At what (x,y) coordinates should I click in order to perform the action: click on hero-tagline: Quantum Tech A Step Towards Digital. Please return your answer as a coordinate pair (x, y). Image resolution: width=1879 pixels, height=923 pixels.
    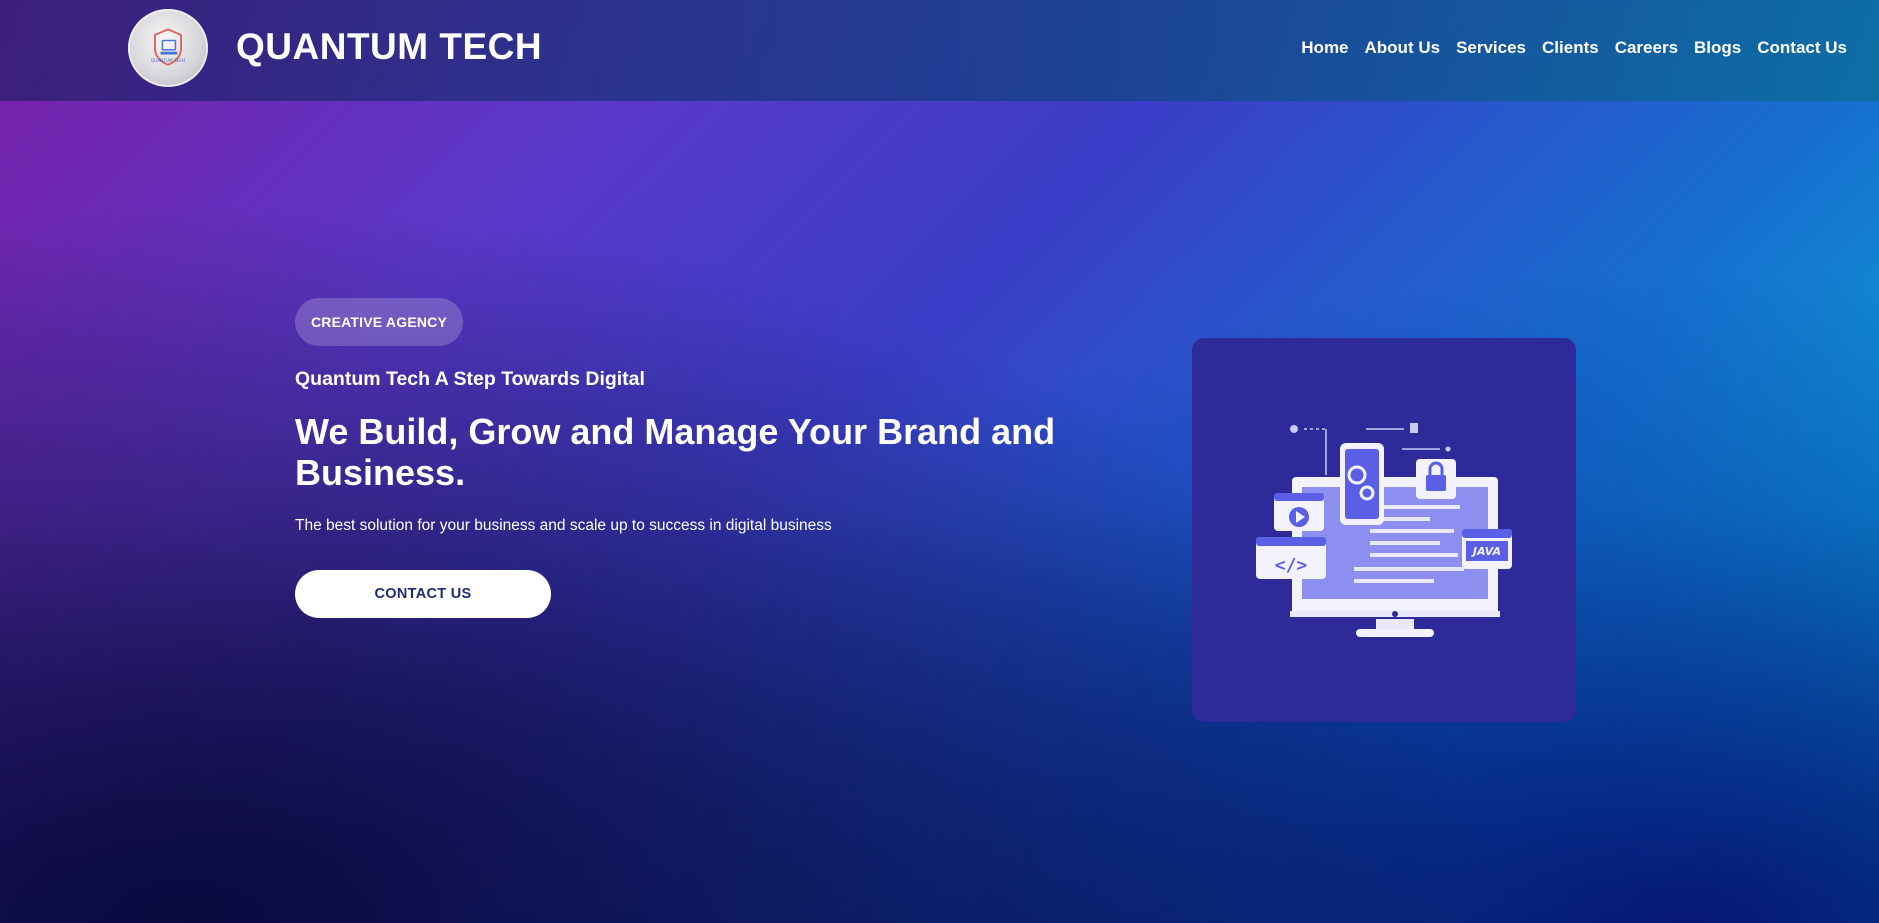
    Looking at the image, I should click on (470, 379).